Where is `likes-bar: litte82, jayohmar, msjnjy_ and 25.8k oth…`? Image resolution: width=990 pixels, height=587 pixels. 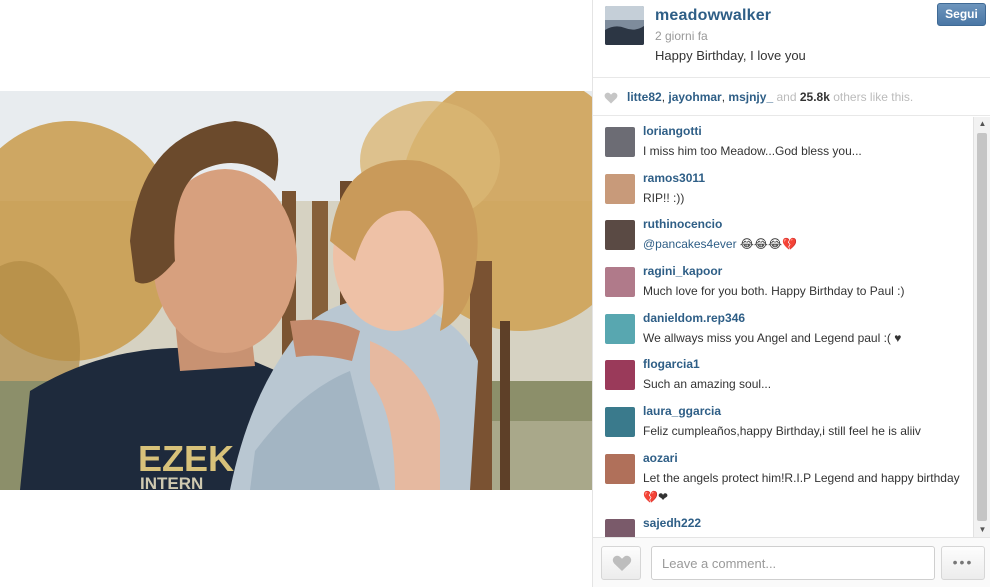 likes-bar: litte82, jayohmar, msjnjy_ and 25.8k oth… is located at coordinates (791, 97).